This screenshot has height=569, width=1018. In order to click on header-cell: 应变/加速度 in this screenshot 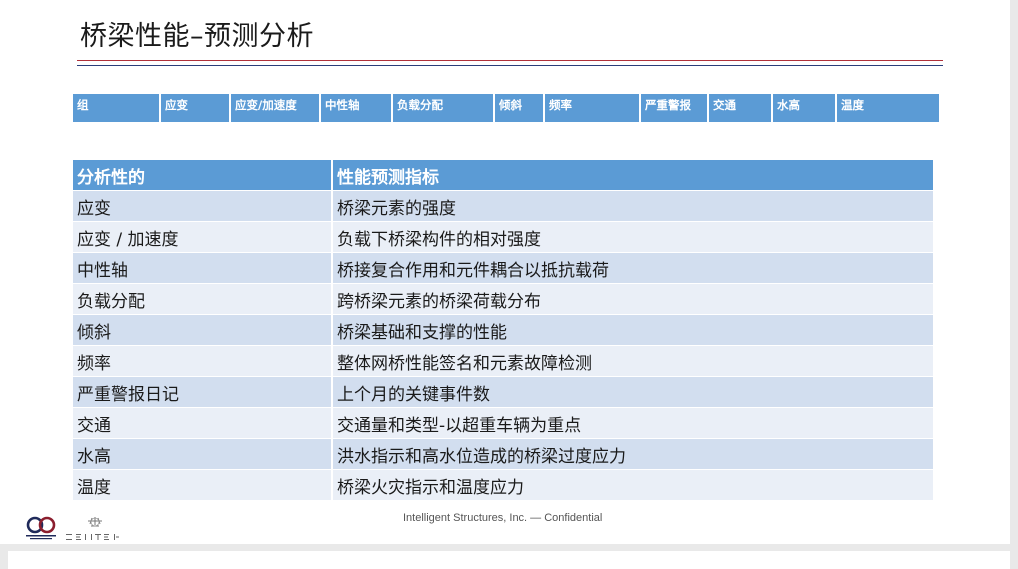, I will do `click(275, 108)`.